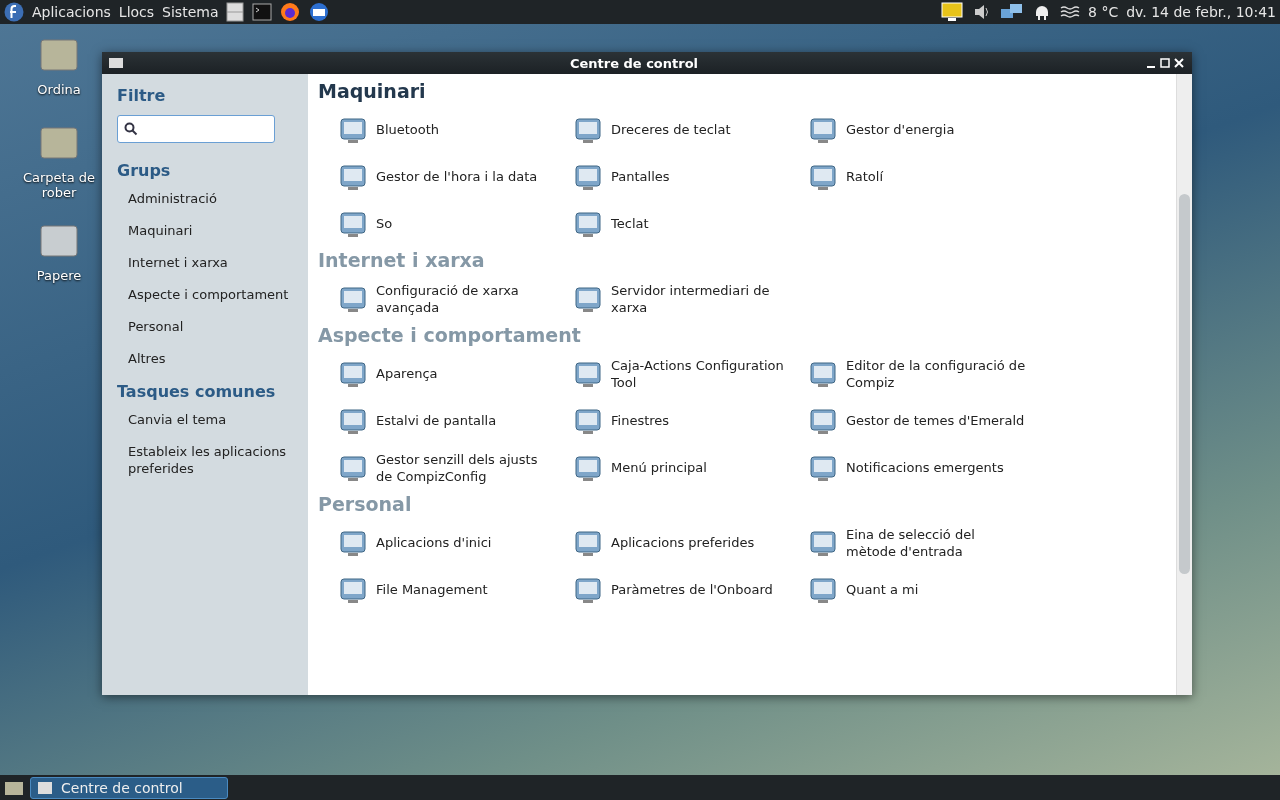  Describe the element at coordinates (466, 298) in the screenshot. I see `applet-link: Configuració de xarxa avançada` at that location.